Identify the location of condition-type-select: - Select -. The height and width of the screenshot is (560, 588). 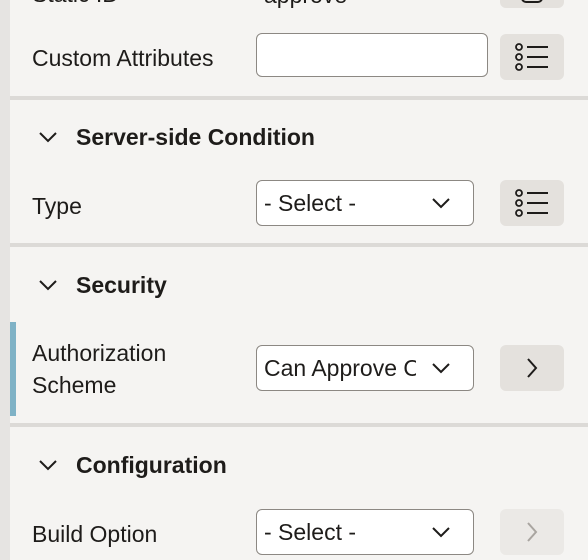
(365, 203).